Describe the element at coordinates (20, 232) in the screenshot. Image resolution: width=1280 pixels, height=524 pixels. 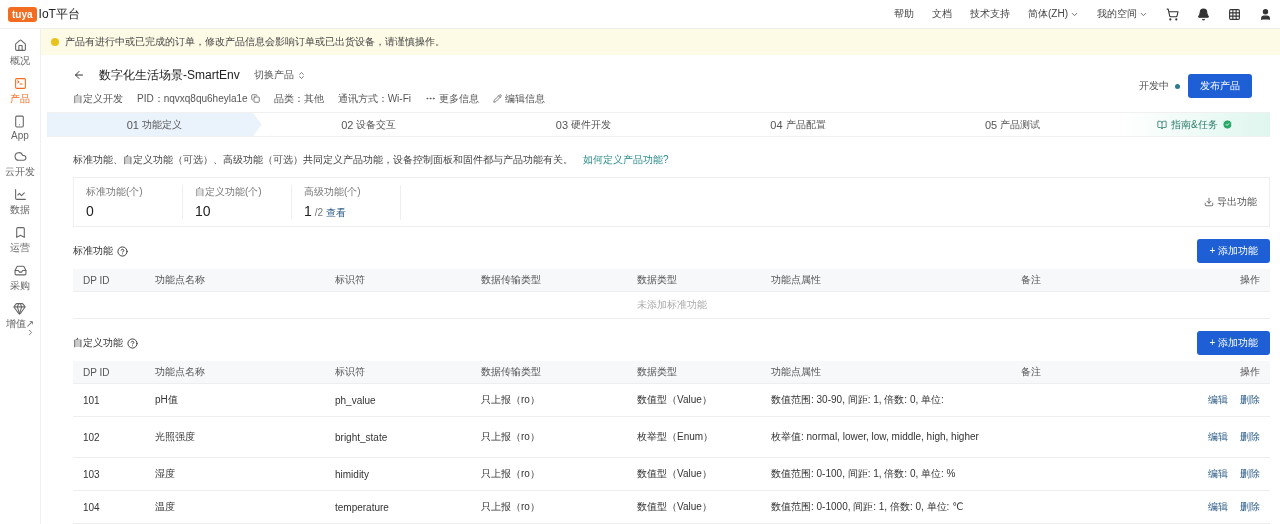
I see `bookmark-icon` at that location.